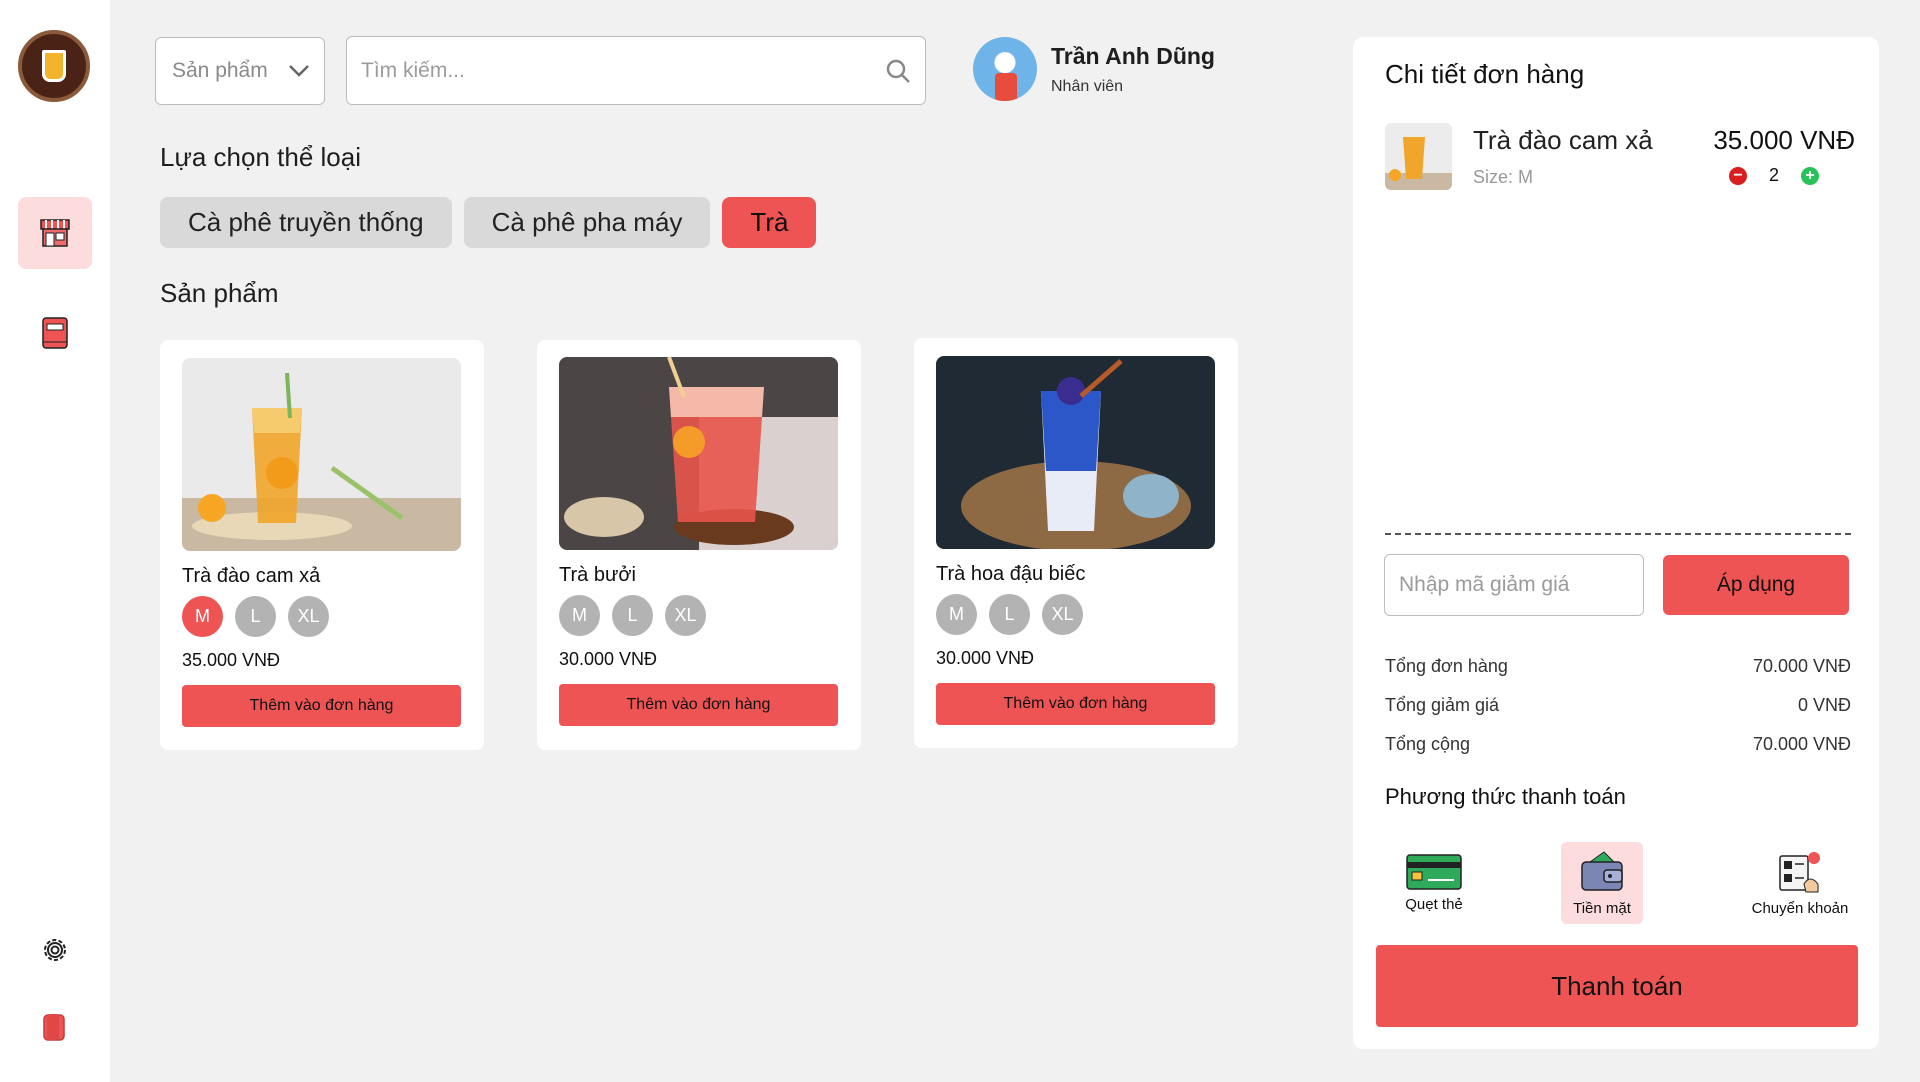  Describe the element at coordinates (1602, 870) in the screenshot. I see `wallet-icon` at that location.